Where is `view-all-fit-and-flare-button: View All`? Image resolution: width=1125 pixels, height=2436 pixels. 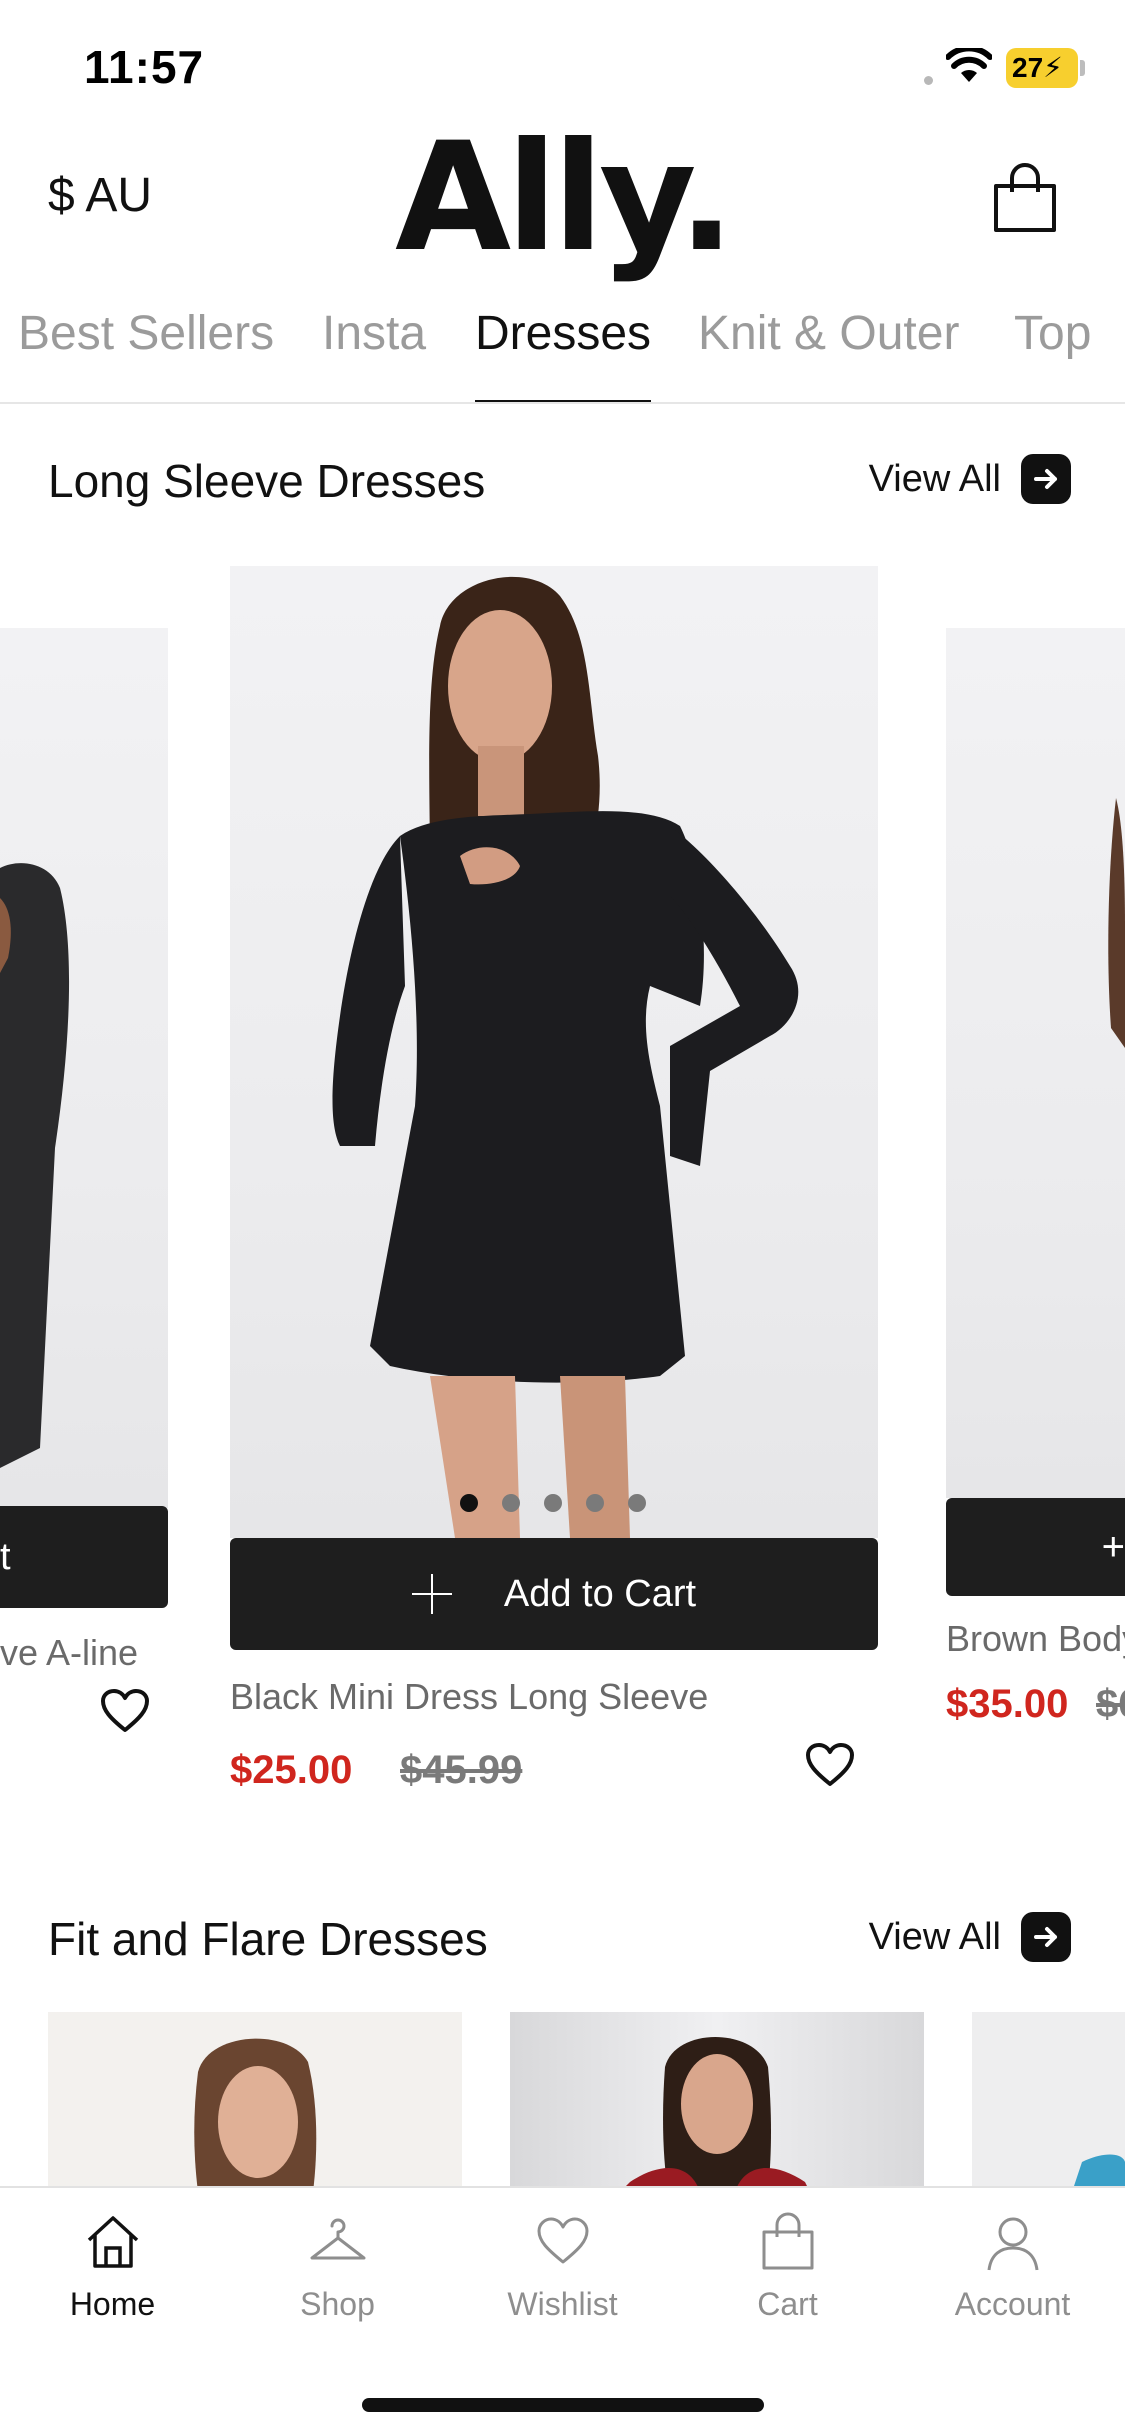 view-all-fit-and-flare-button: View All is located at coordinates (970, 1937).